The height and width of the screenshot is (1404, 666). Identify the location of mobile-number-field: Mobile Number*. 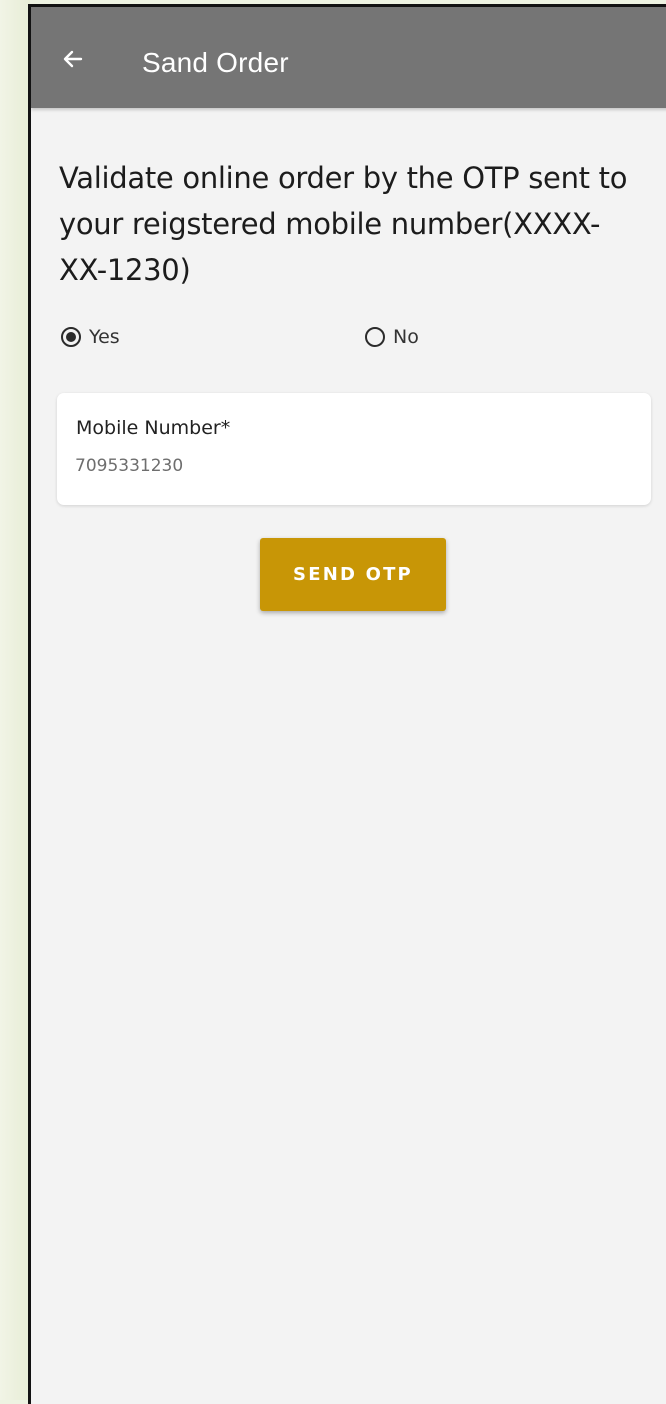
(354, 449).